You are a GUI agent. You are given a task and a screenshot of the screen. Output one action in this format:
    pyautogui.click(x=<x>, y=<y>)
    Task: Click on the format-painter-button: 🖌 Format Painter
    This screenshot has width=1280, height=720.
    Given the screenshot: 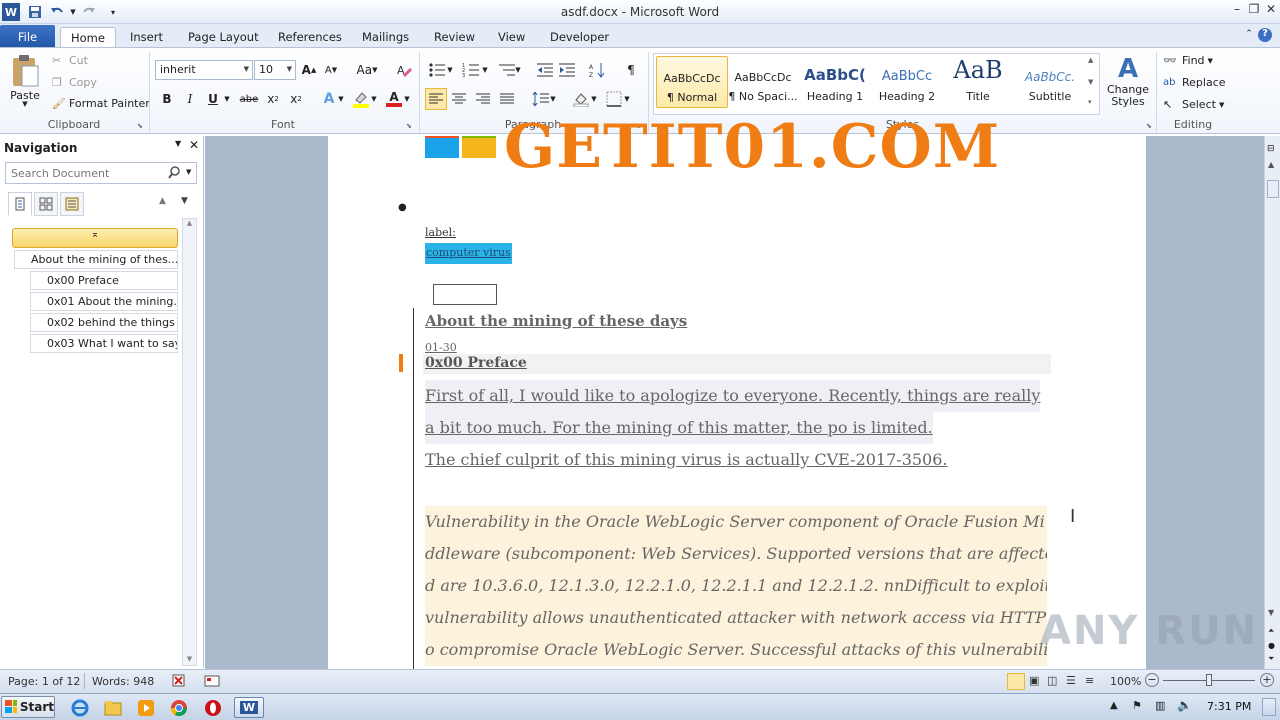 What is the action you would take?
    pyautogui.click(x=101, y=103)
    